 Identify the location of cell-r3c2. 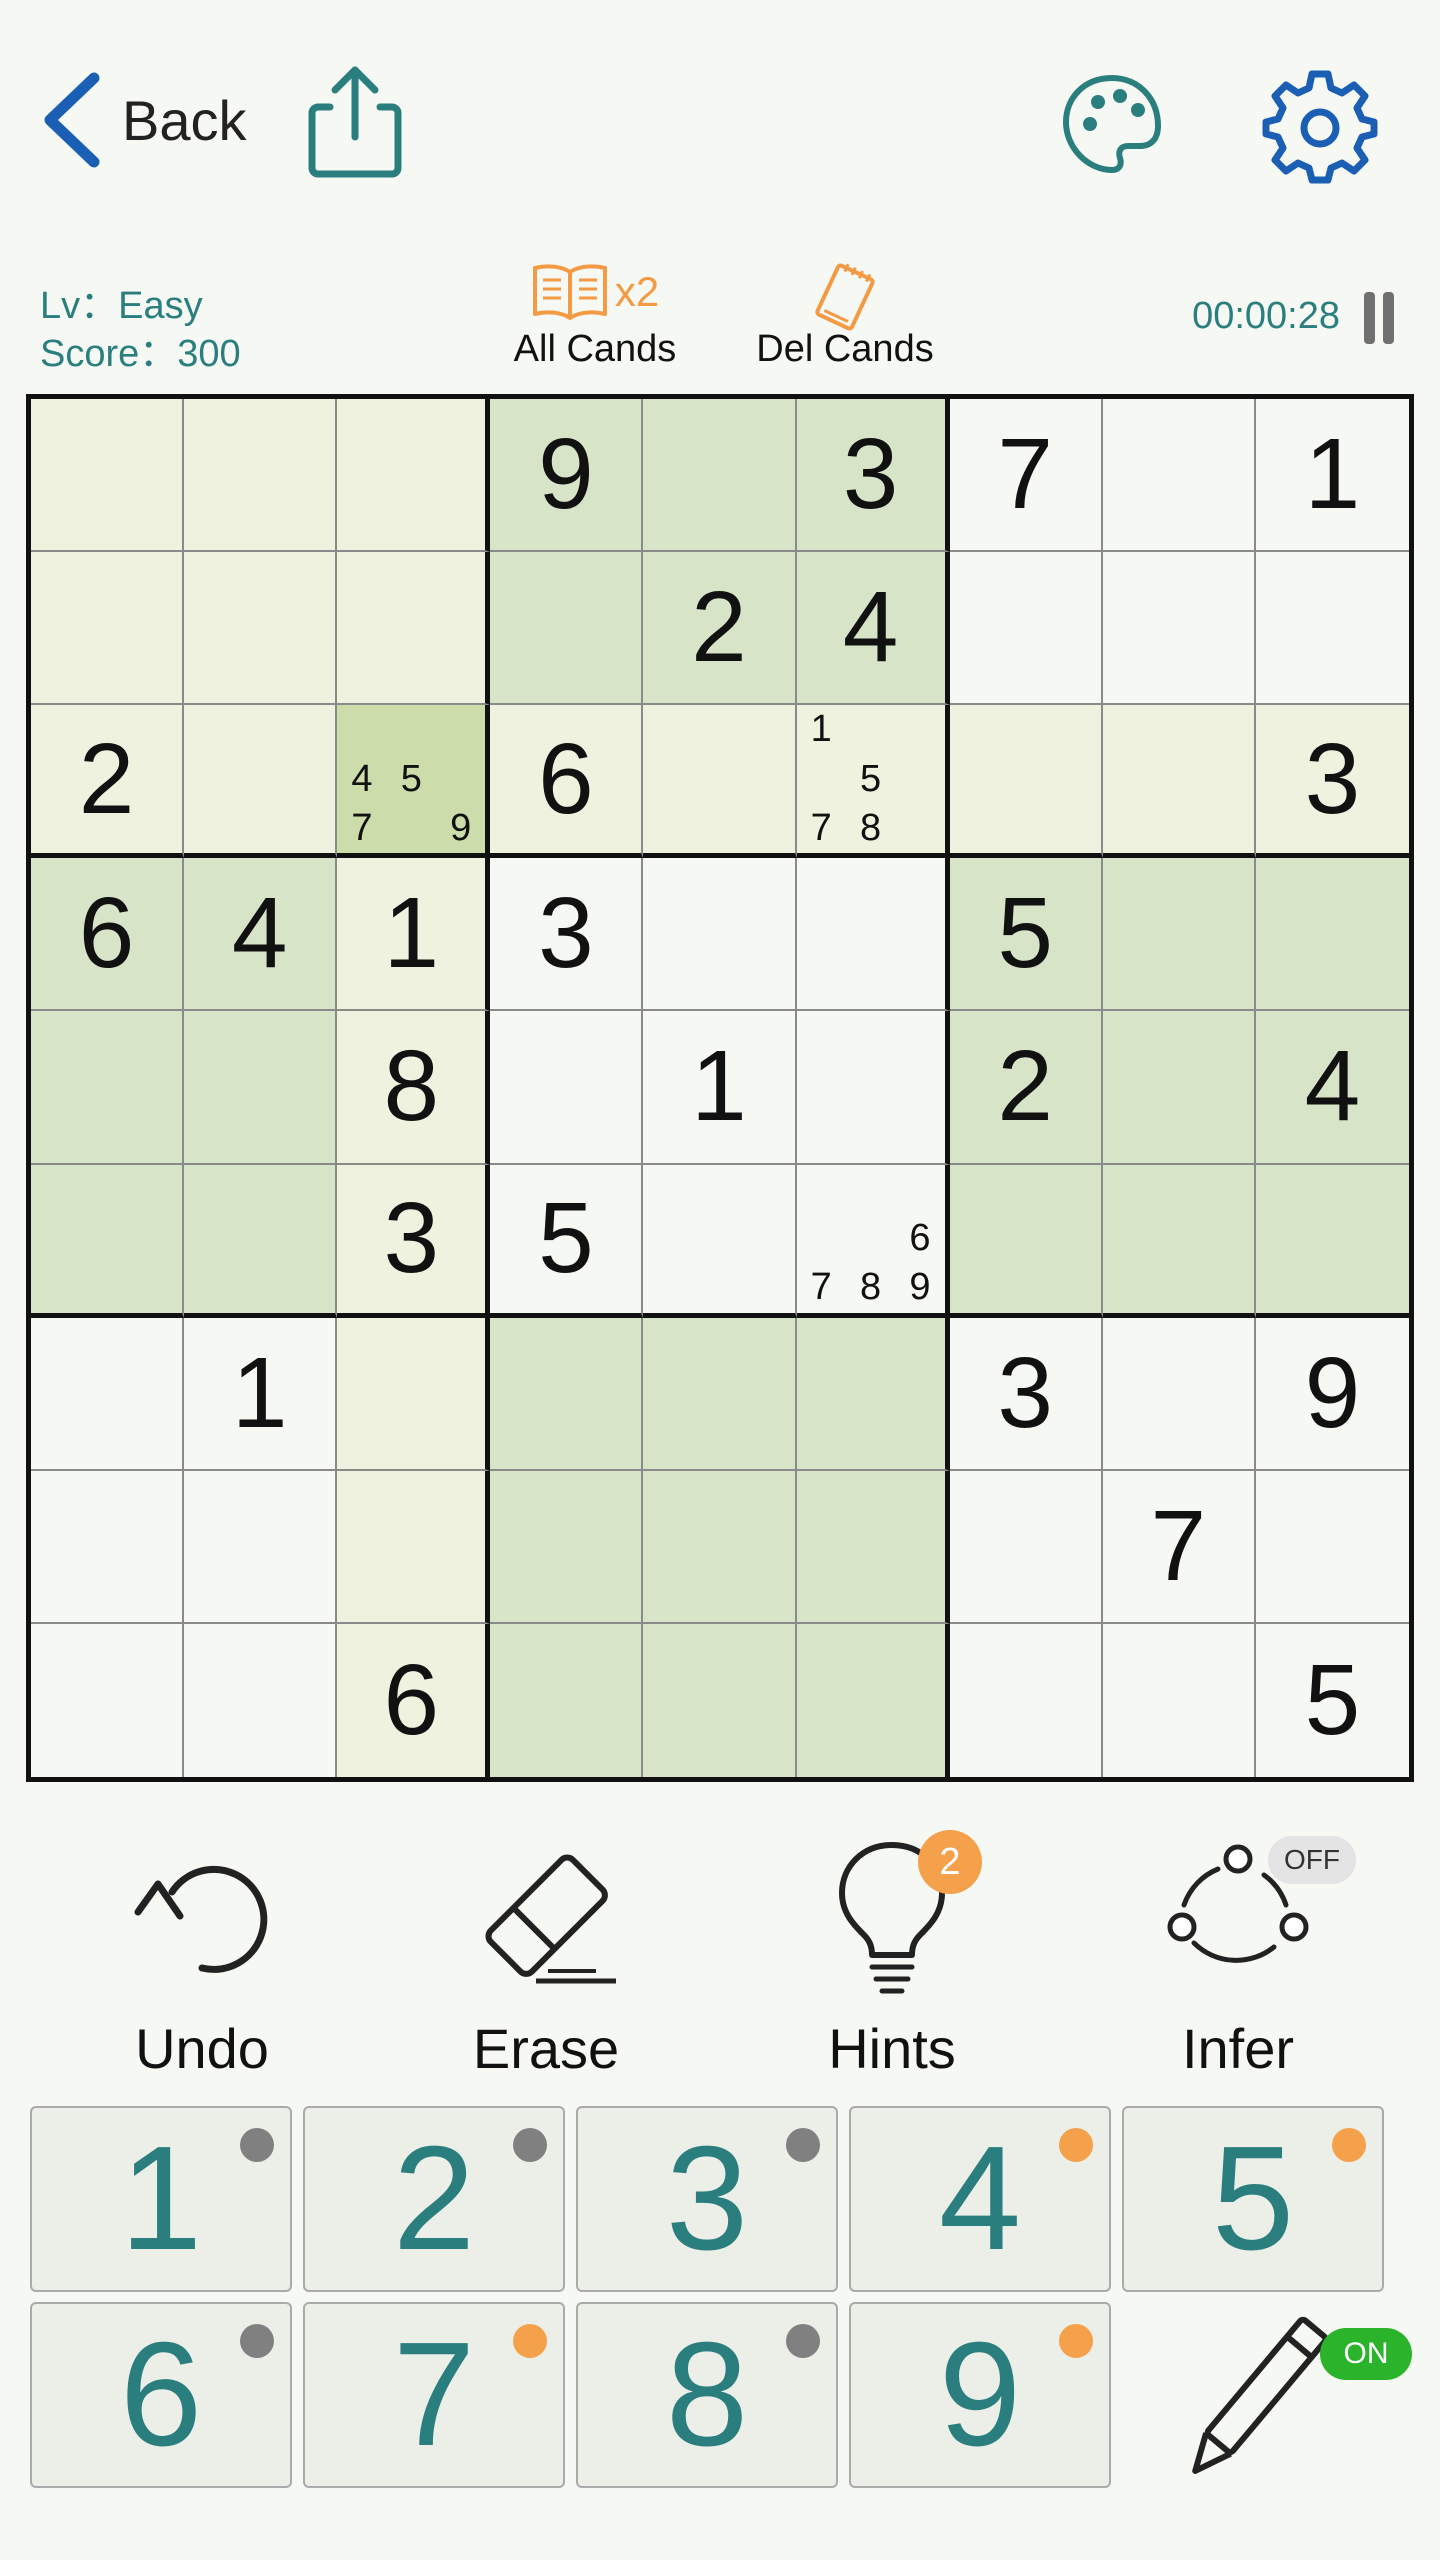
(261, 782).